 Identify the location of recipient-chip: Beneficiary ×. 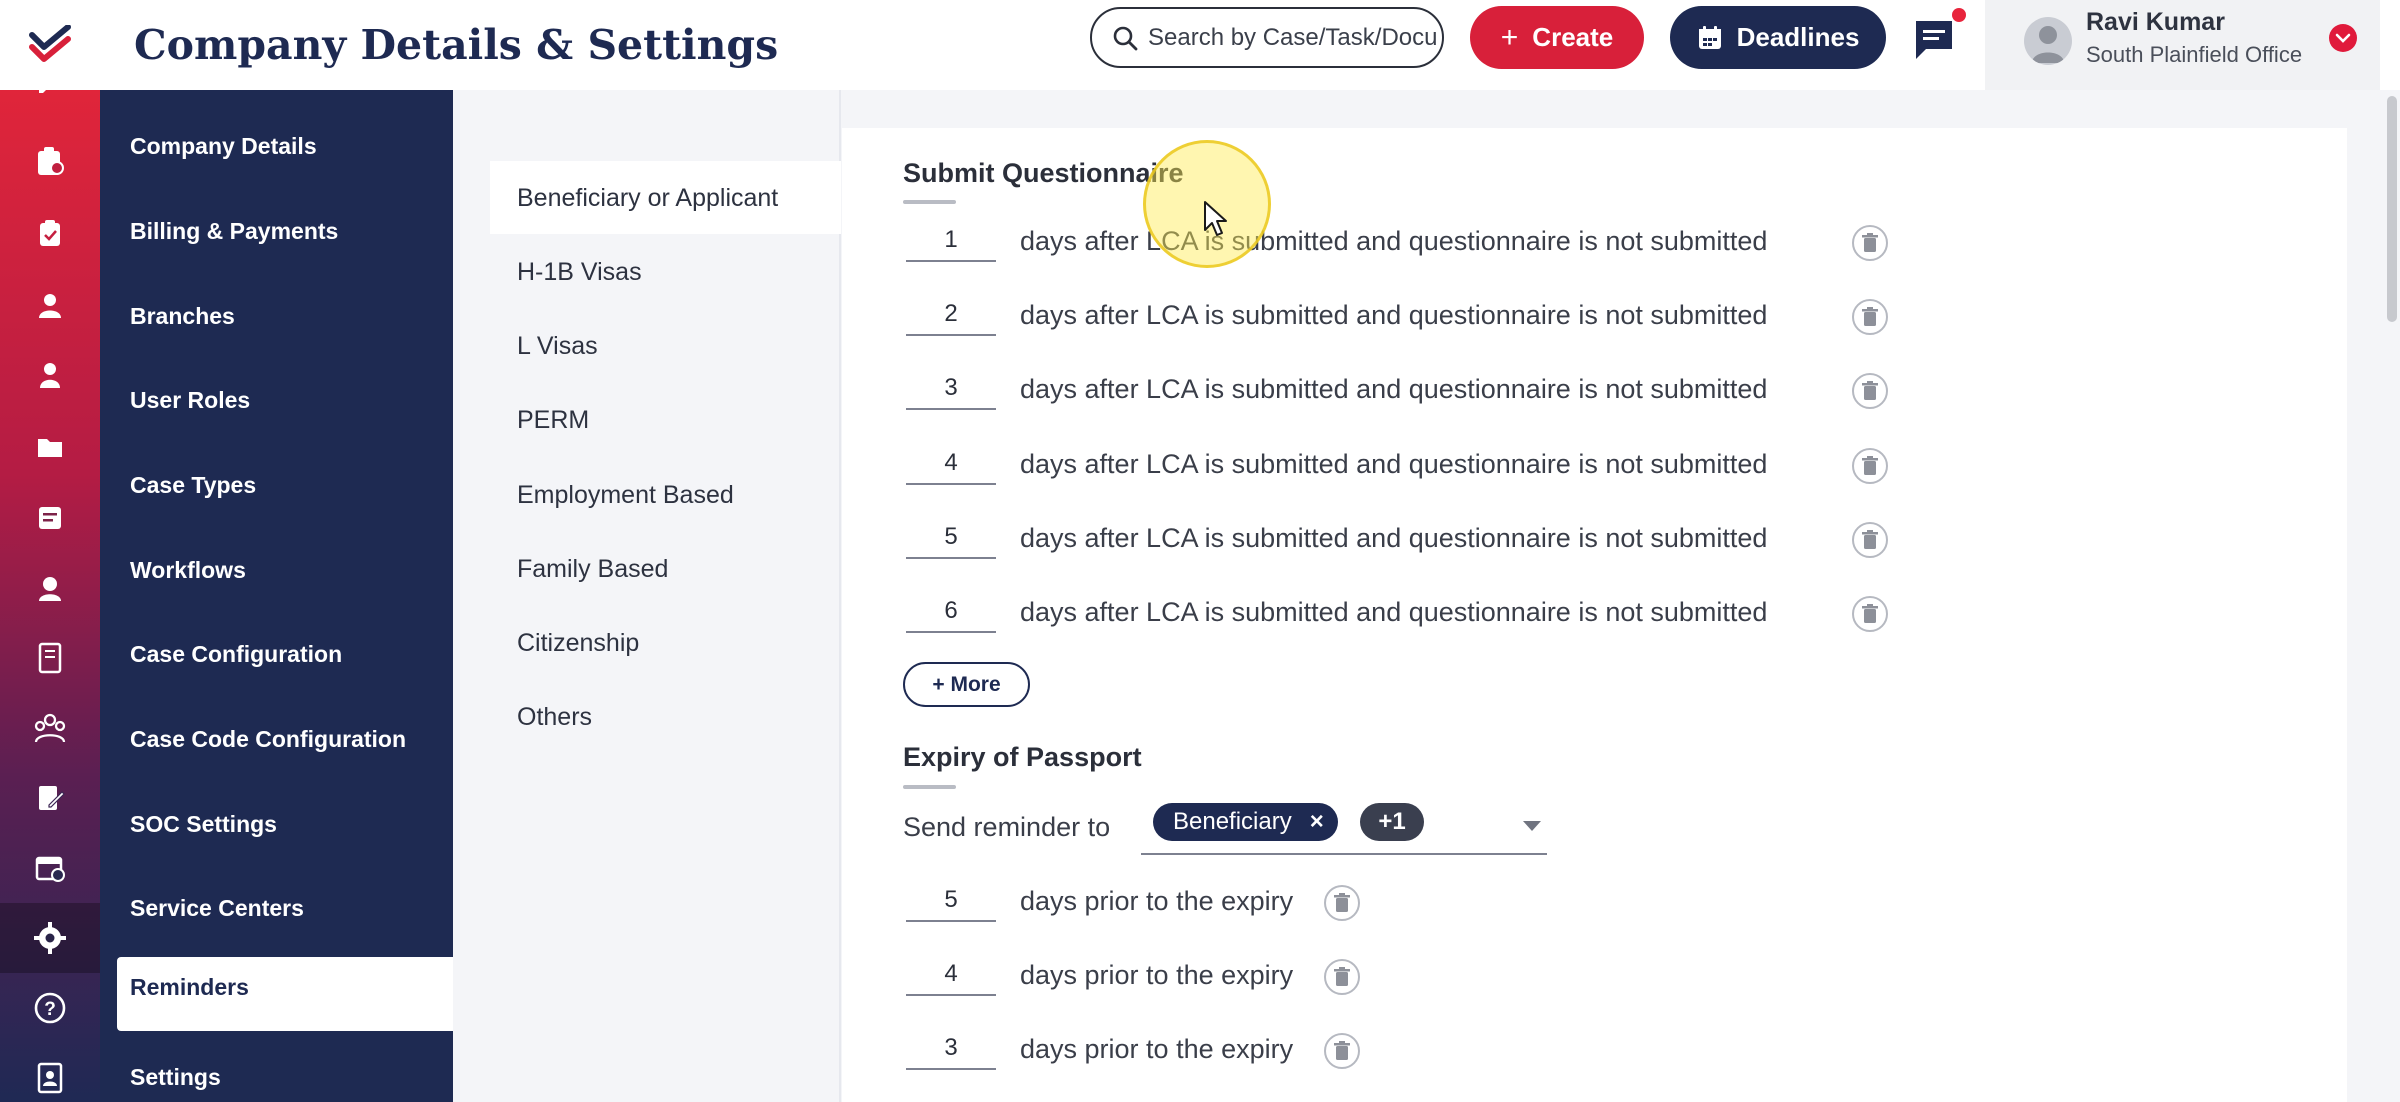
(1245, 822).